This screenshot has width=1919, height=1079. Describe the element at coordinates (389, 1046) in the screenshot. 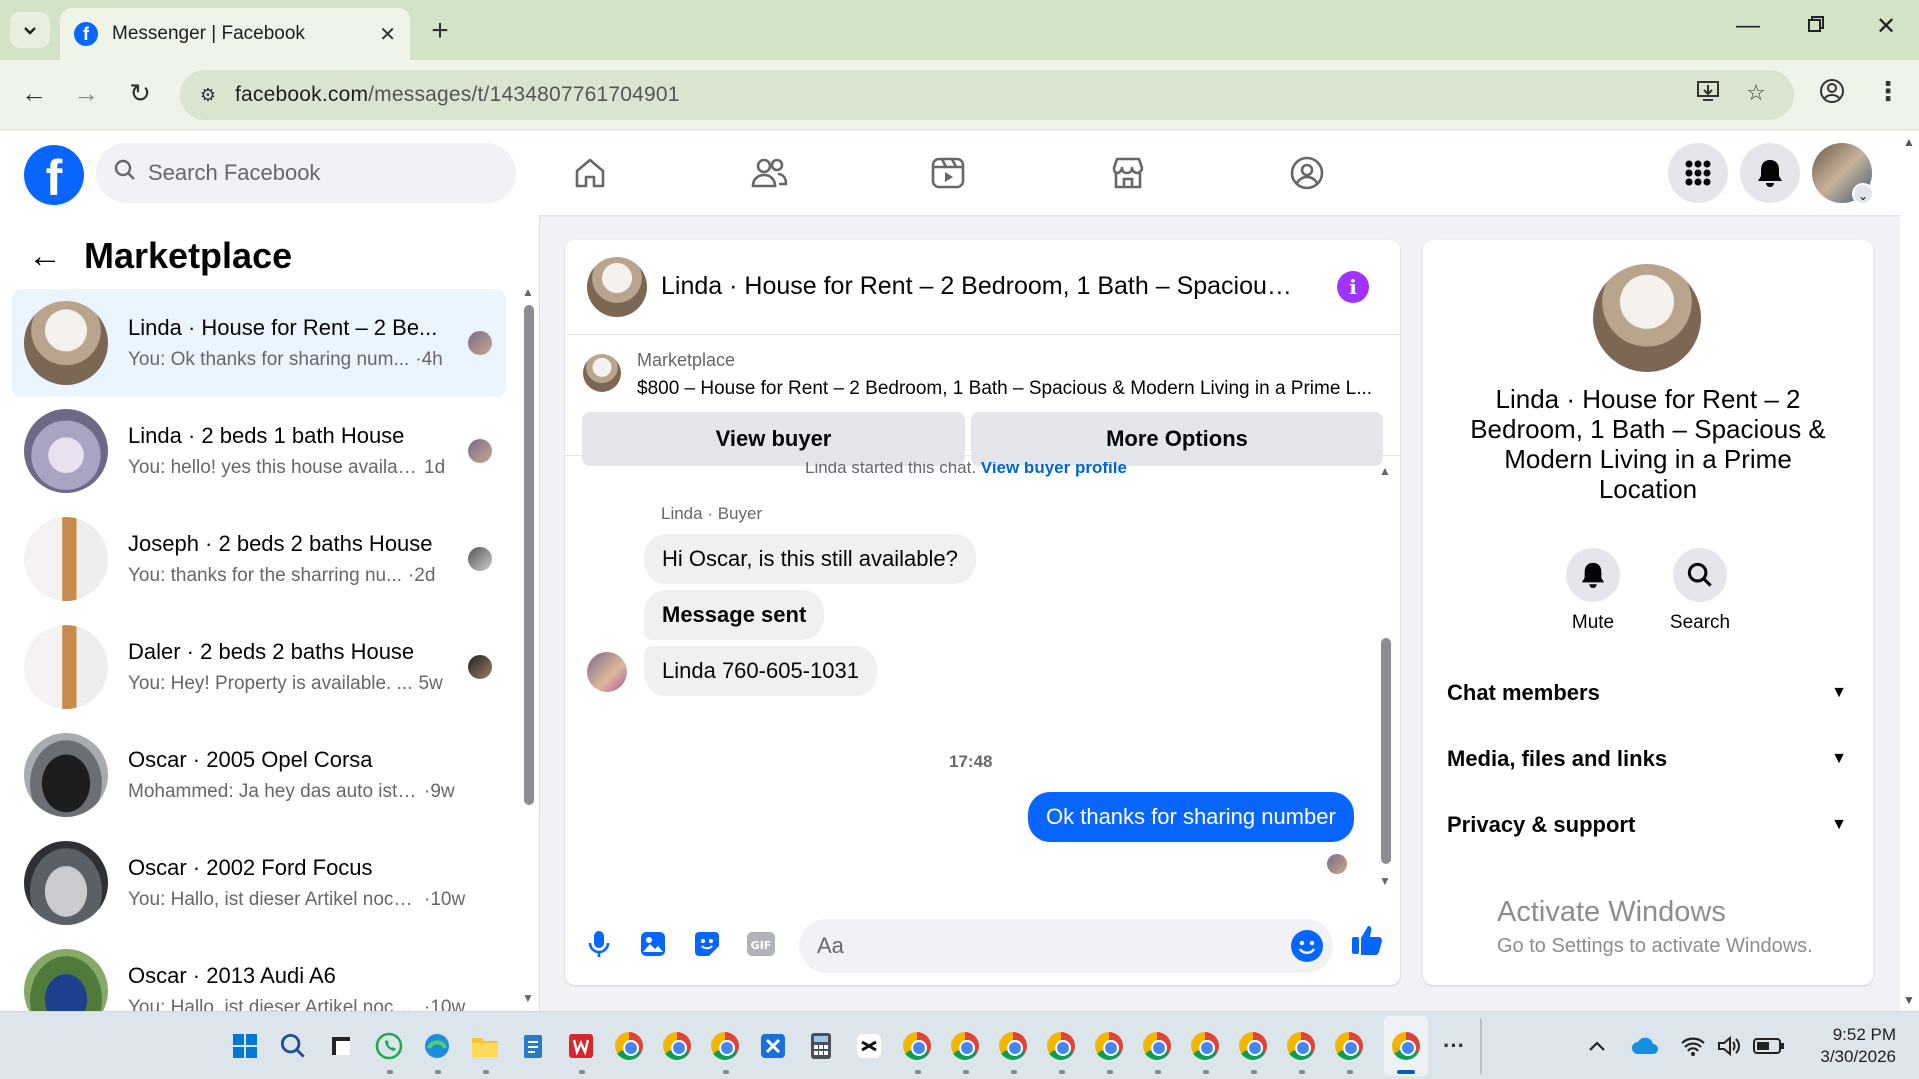

I see `whatsapp-icon` at that location.